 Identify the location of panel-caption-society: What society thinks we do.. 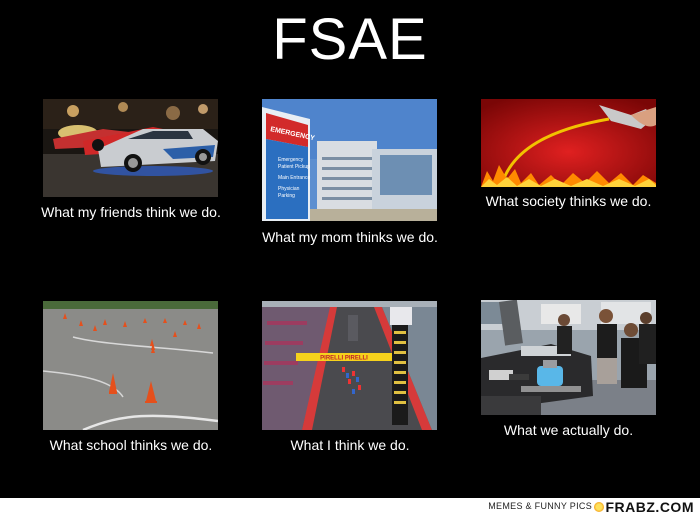
(568, 201).